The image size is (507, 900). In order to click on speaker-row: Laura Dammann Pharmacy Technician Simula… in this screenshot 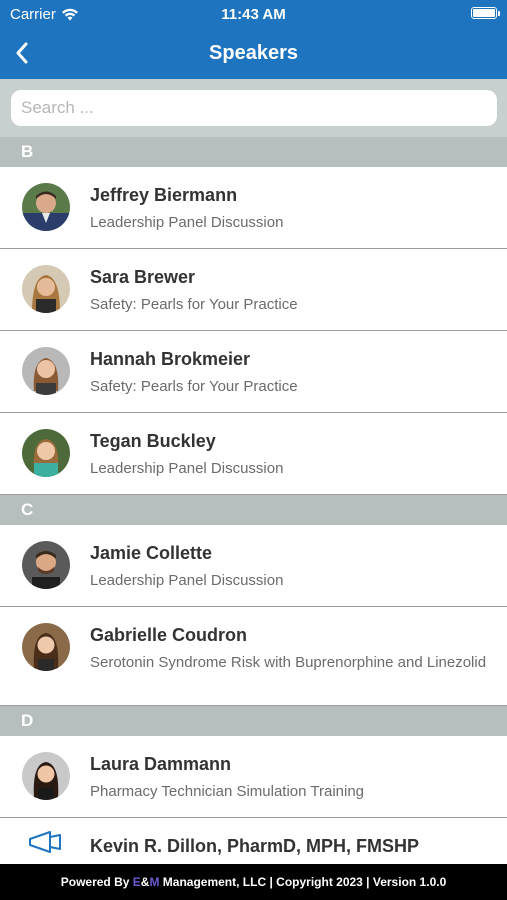, I will do `click(253, 777)`.